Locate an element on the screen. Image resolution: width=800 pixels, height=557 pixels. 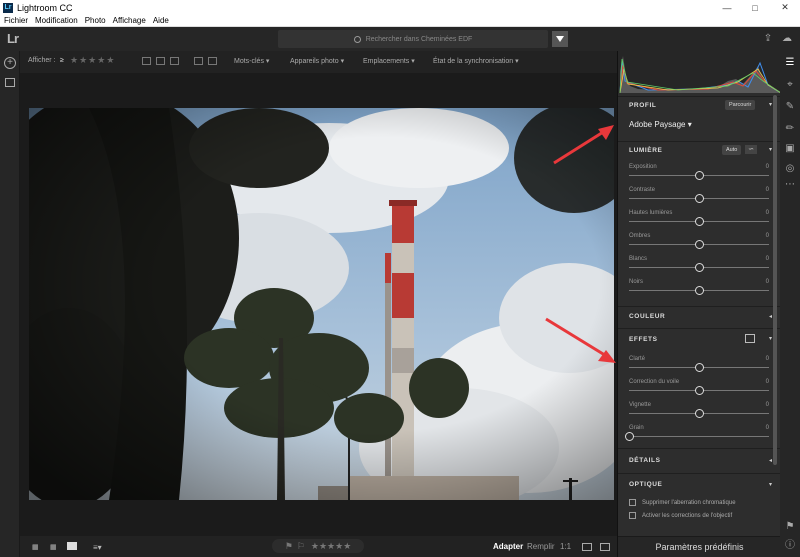
single-view-icon is located at coordinates (72, 546).